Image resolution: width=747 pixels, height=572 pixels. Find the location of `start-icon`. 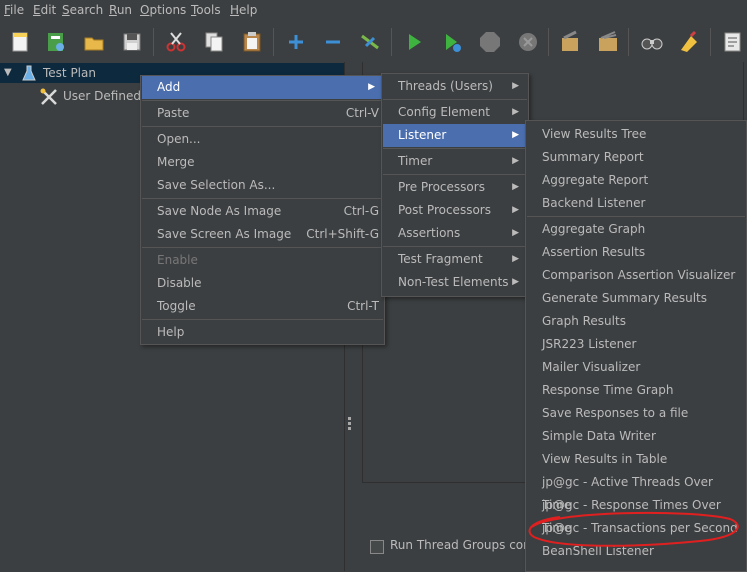

start-icon is located at coordinates (414, 42).